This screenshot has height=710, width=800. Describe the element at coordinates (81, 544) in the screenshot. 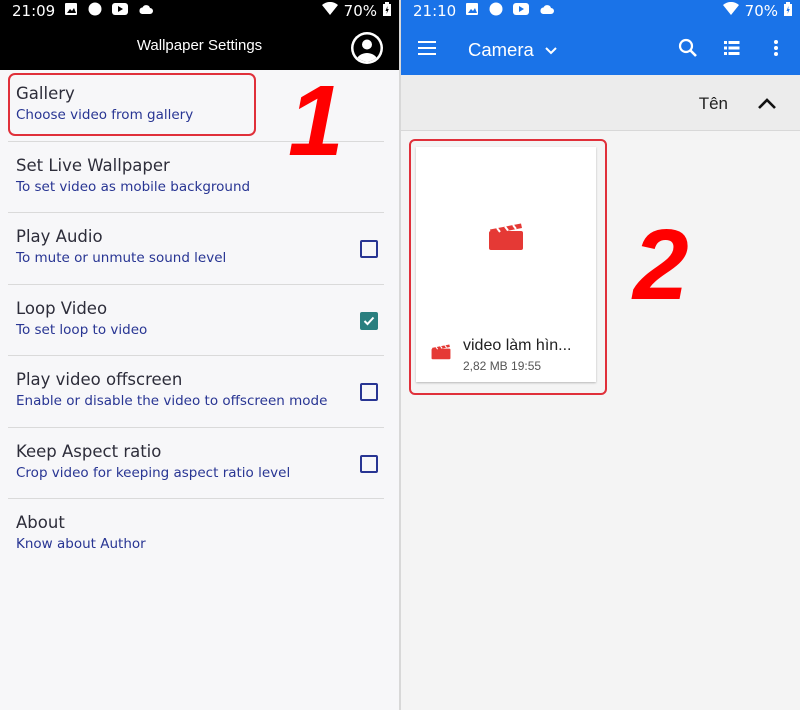

I see `setting-subtitle: Know about Author` at that location.